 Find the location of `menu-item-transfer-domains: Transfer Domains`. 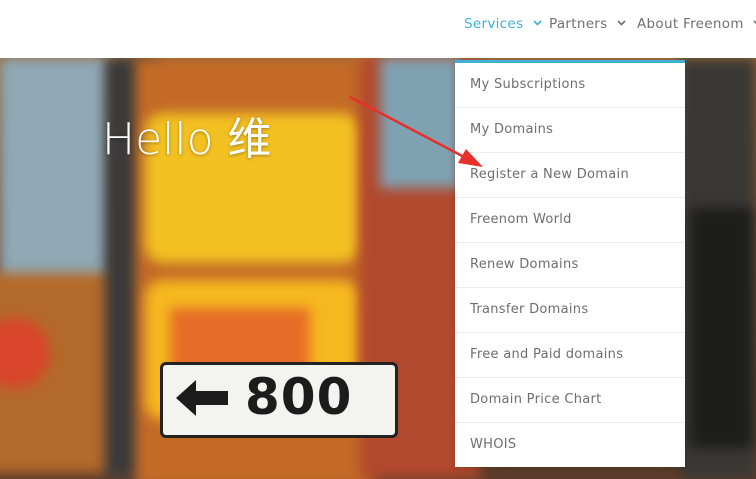

menu-item-transfer-domains: Transfer Domains is located at coordinates (570, 310).